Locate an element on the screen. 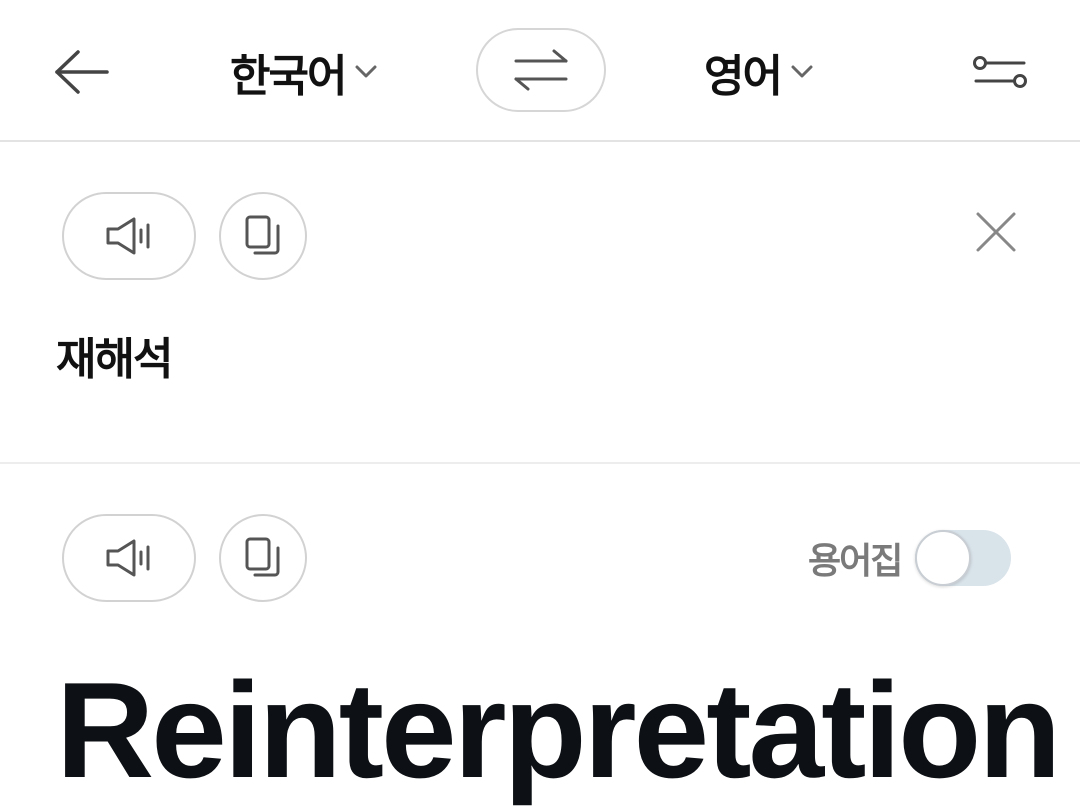 The height and width of the screenshot is (810, 1080). arrow-left-icon is located at coordinates (82, 72).